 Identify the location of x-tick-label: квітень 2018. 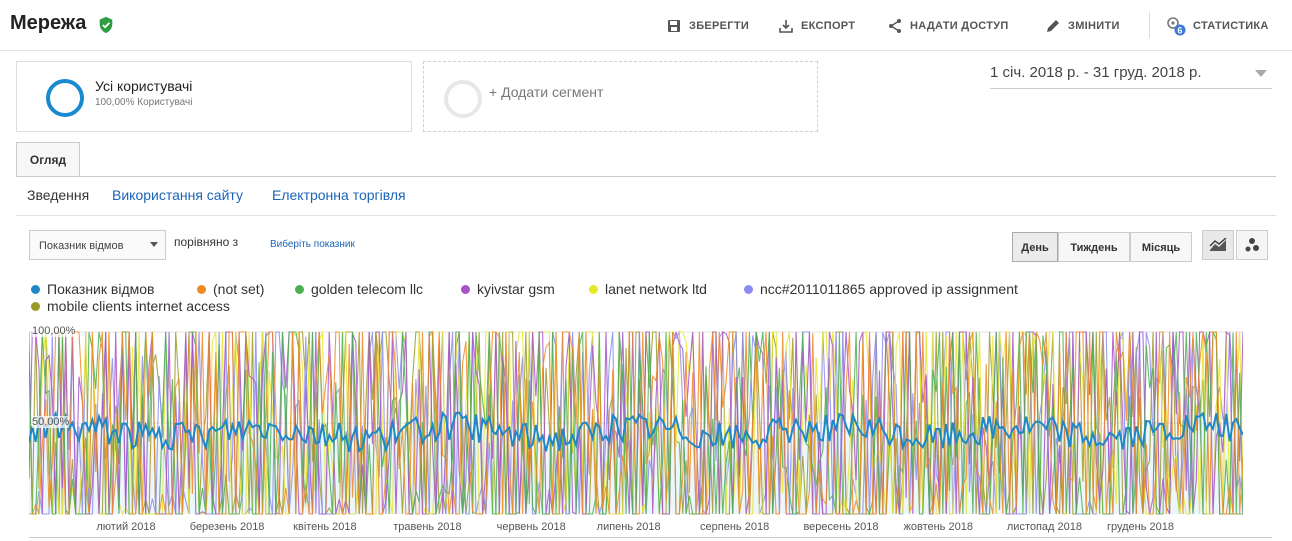
(325, 527).